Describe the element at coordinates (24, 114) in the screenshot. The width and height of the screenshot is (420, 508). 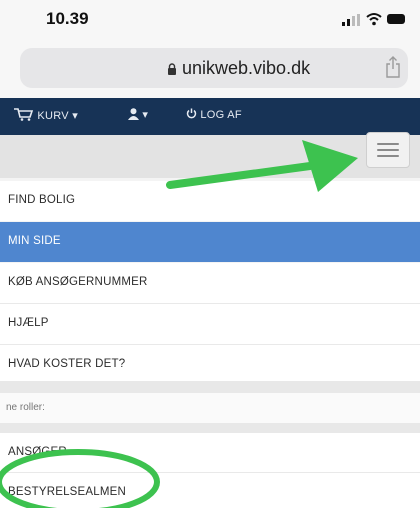
I see `cart-icon` at that location.